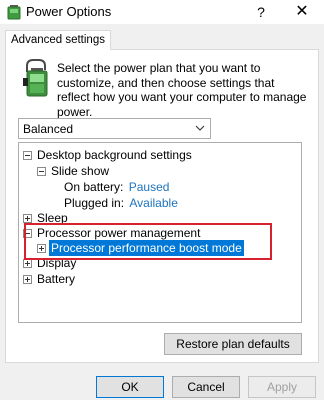 The width and height of the screenshot is (324, 400). What do you see at coordinates (14, 12) in the screenshot?
I see `power-battery-icon` at bounding box center [14, 12].